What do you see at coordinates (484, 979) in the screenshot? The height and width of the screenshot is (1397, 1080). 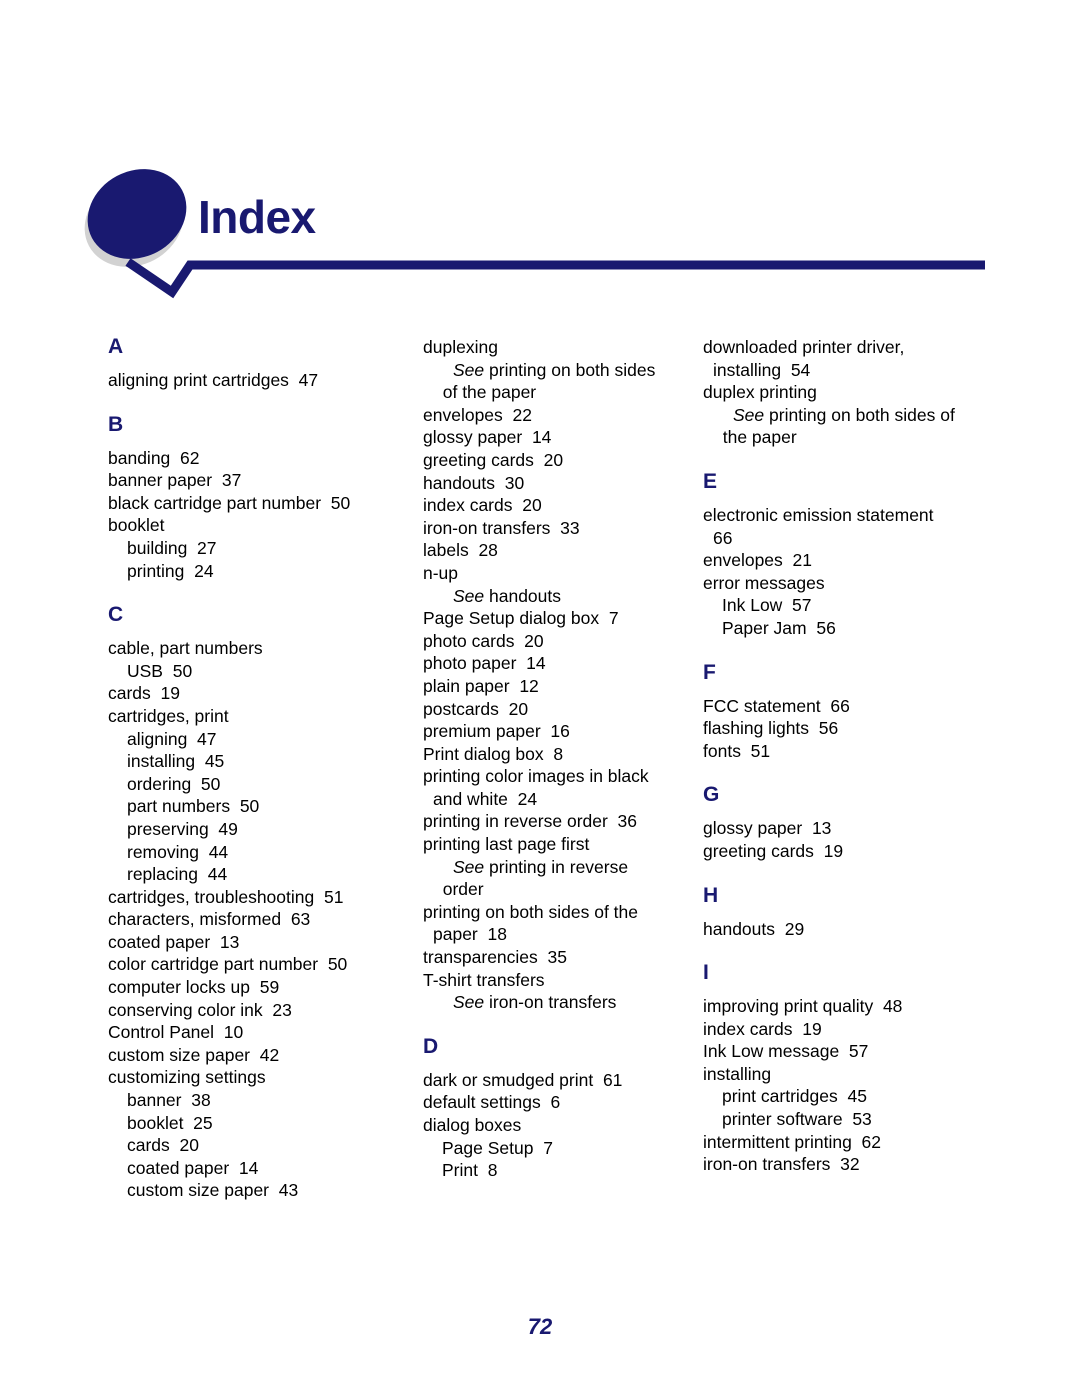 I see `index-entry: T-shirt transfers` at bounding box center [484, 979].